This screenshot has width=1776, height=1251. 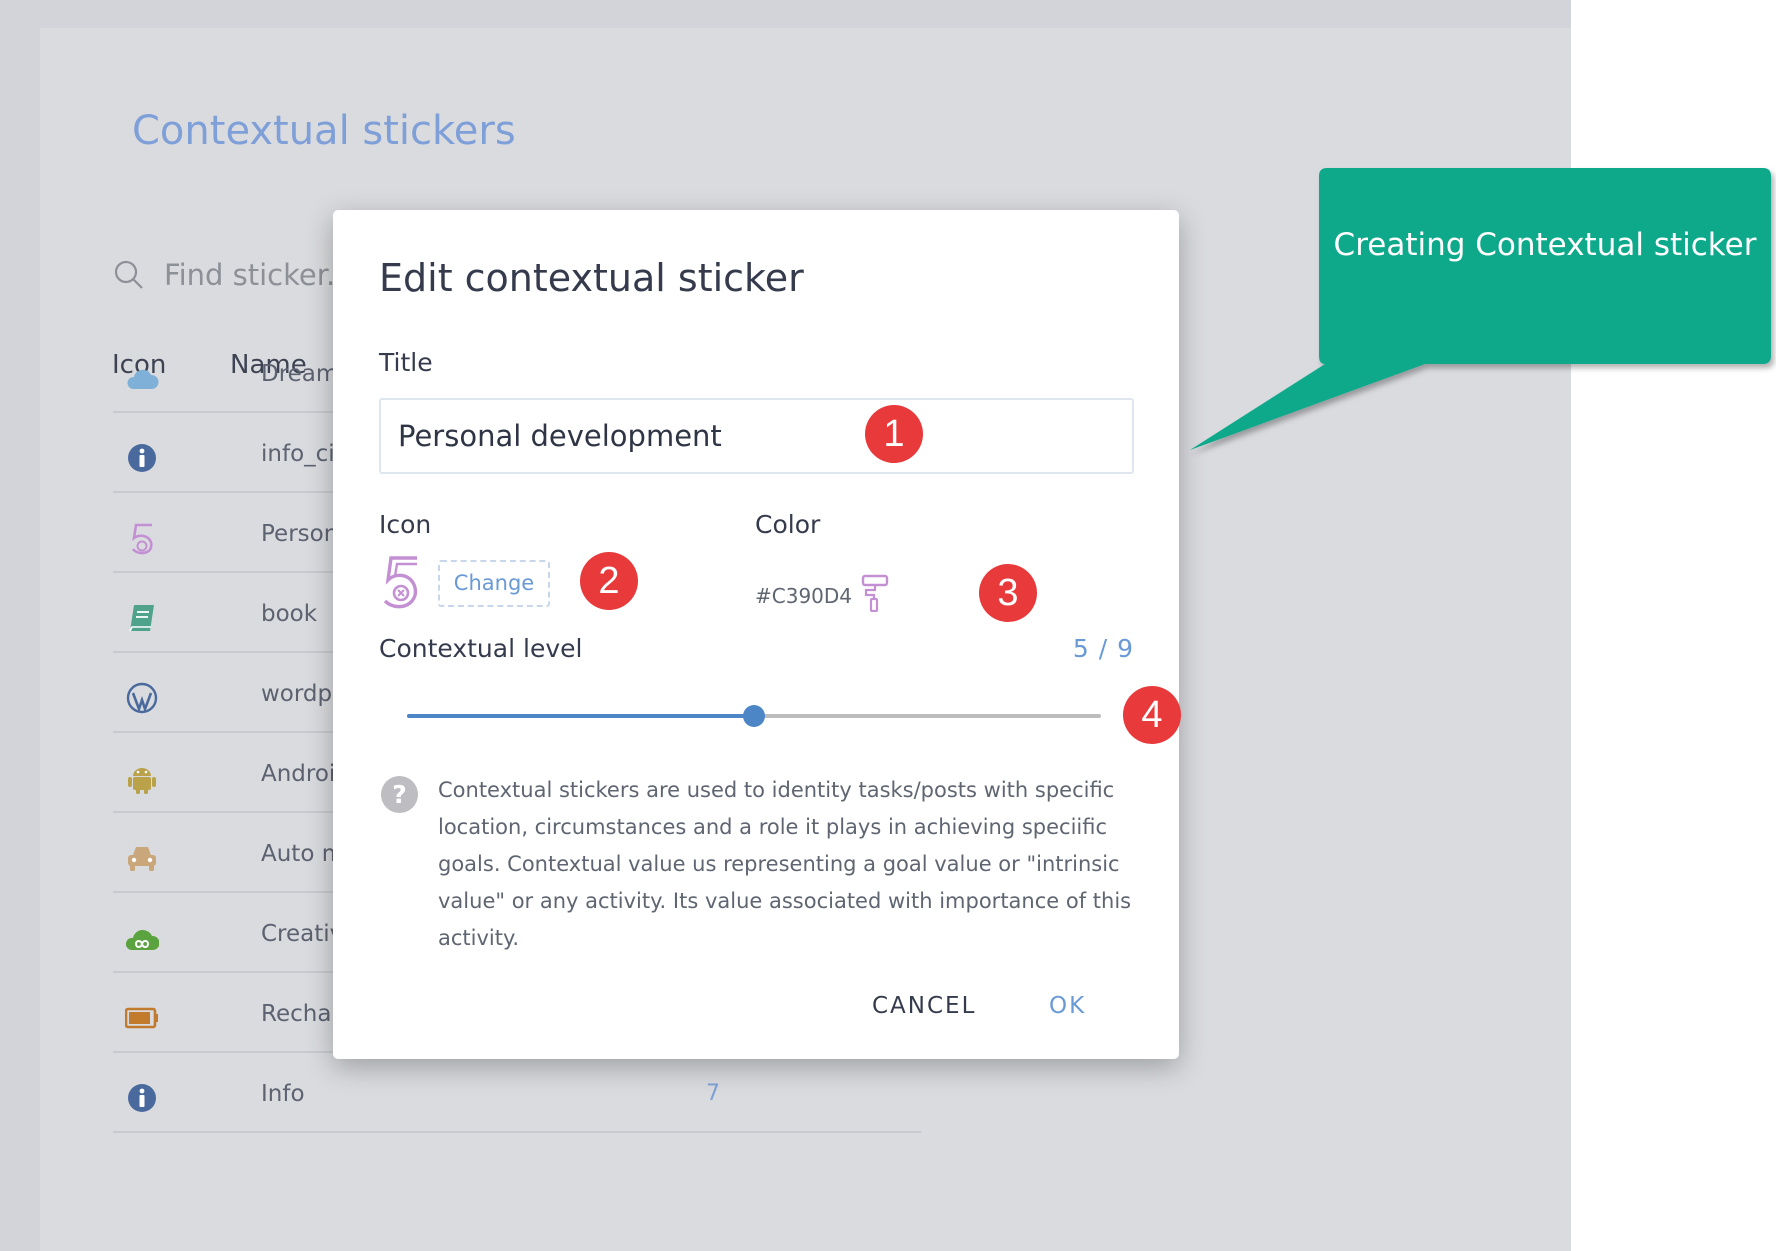 What do you see at coordinates (1480, 309) in the screenshot?
I see `callout-bubble` at bounding box center [1480, 309].